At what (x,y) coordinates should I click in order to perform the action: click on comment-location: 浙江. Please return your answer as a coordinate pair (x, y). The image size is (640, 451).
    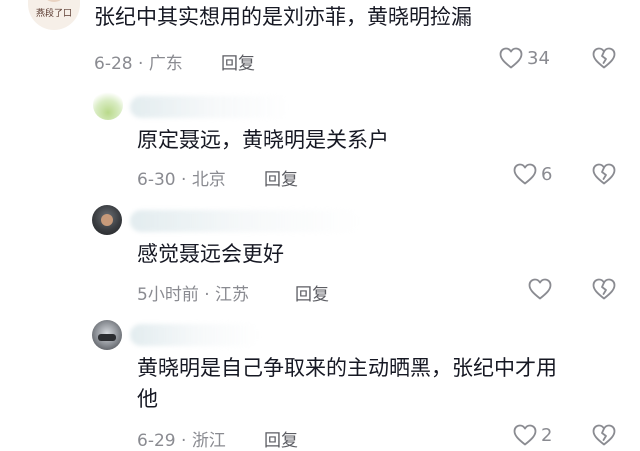
    Looking at the image, I should click on (208, 441).